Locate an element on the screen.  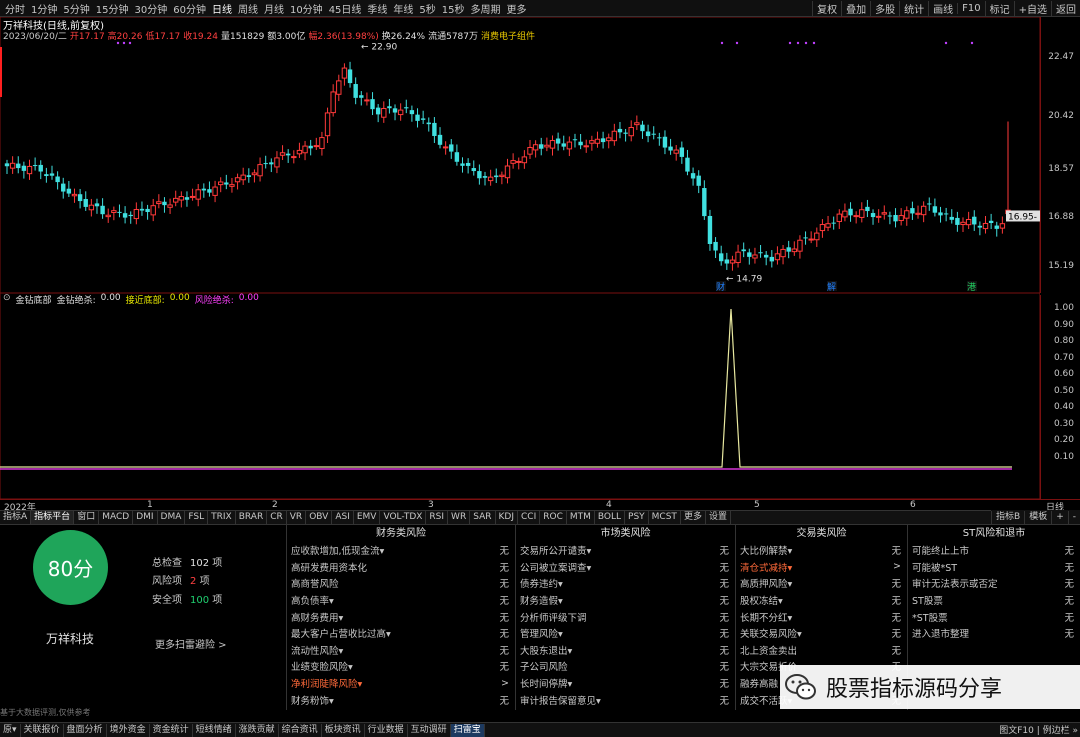
bottom-right-links: 图文F10 | 例边栏 » is located at coordinates (1038, 729).